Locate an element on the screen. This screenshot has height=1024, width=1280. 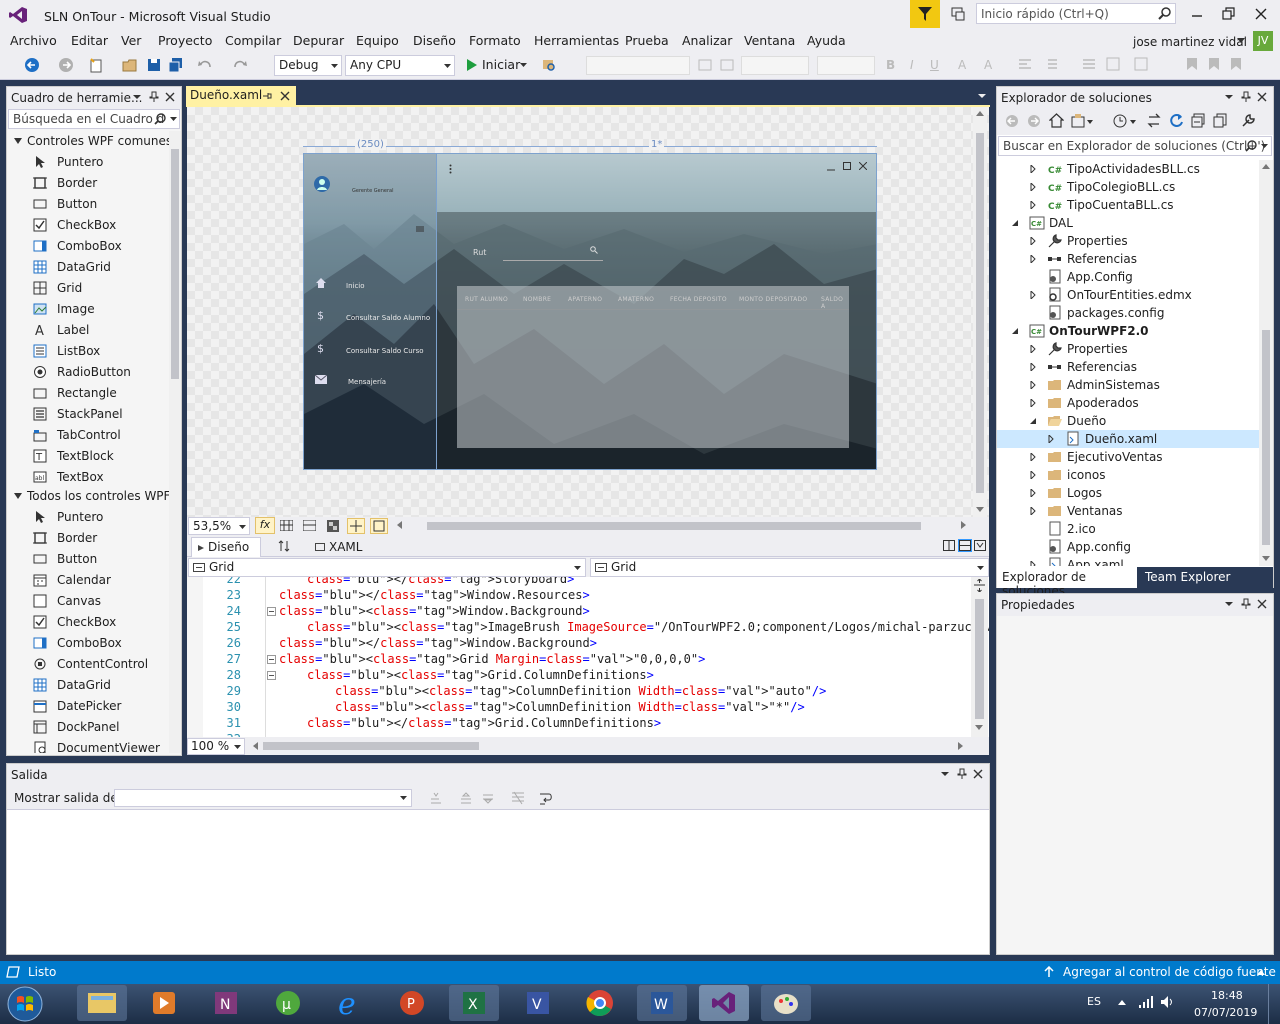
snap-to-lines-icon is located at coordinates (356, 526).